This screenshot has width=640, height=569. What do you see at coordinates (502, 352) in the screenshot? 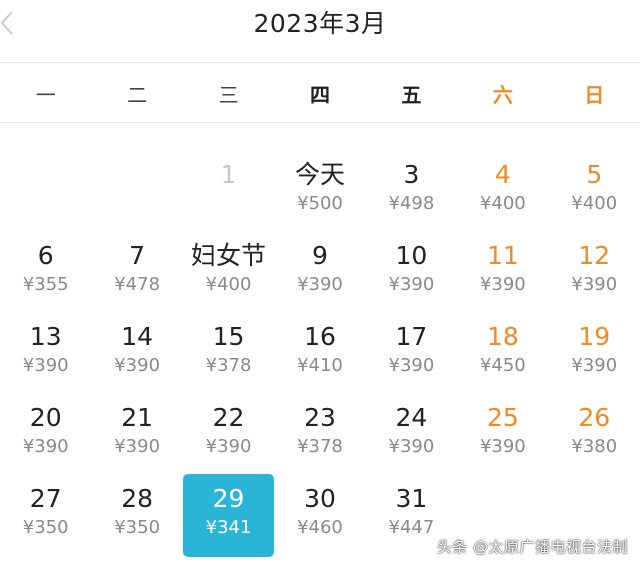
I see `day-cell: 18 ¥450` at bounding box center [502, 352].